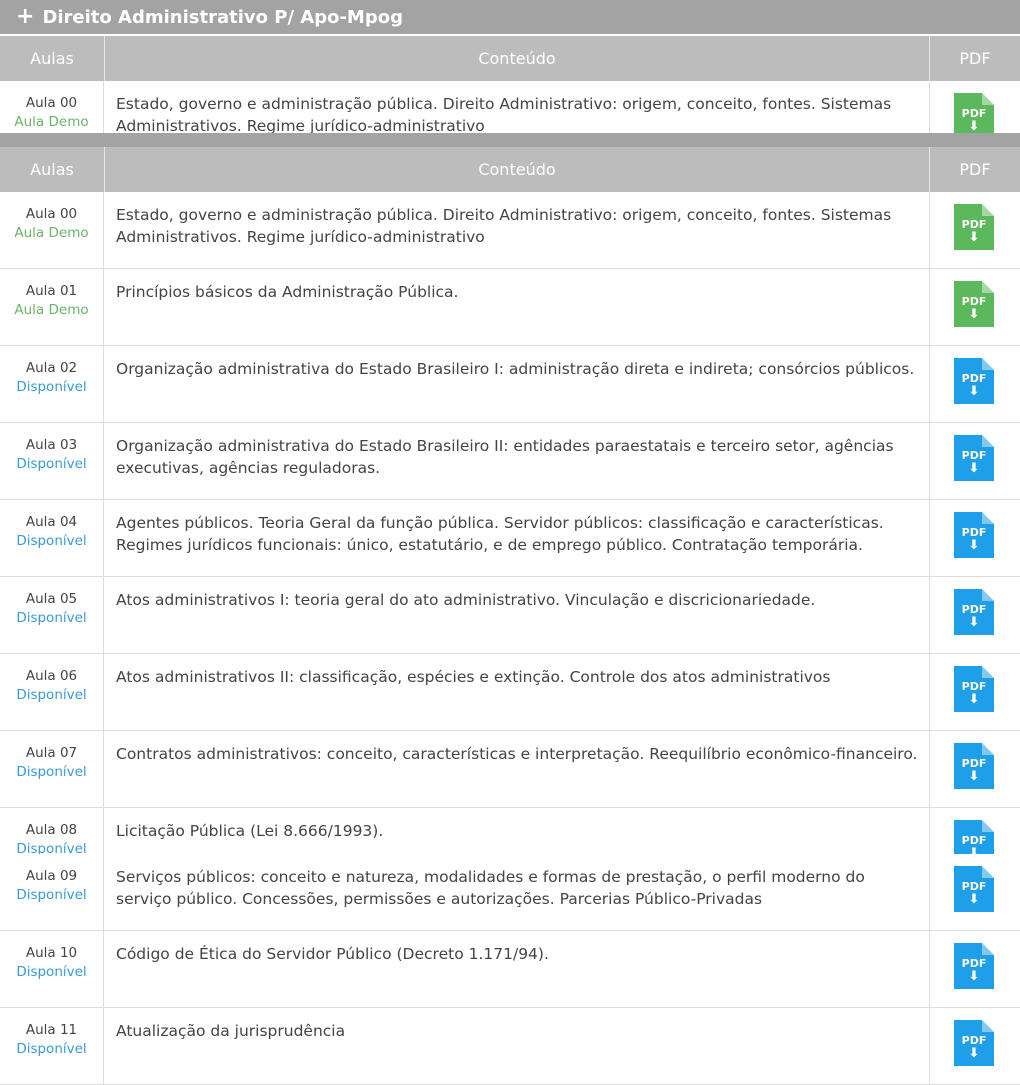 The height and width of the screenshot is (1085, 1020). I want to click on aula-number: Aula 03, so click(51, 445).